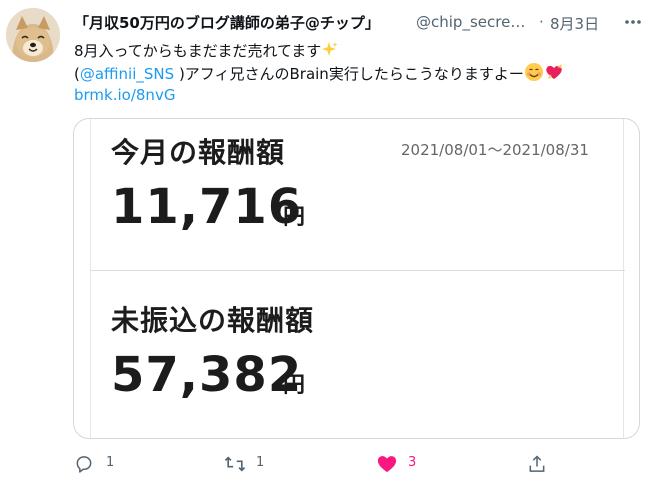  I want to click on unpaid-earnings-unit: 円, so click(294, 385).